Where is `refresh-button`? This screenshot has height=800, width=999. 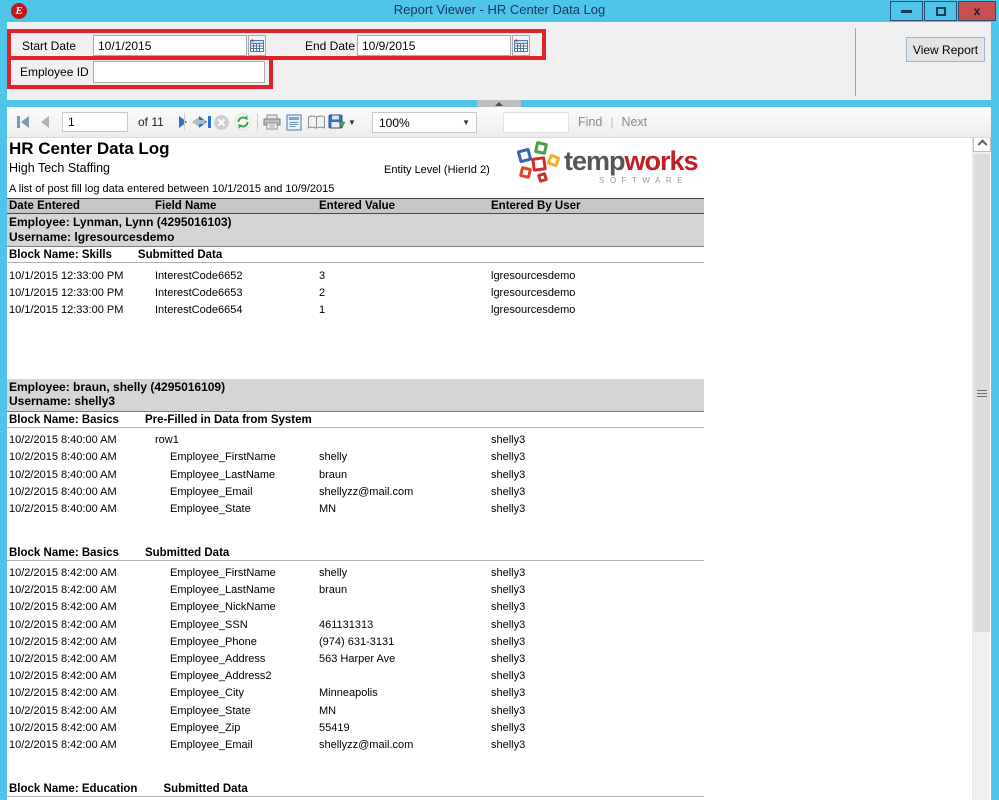
refresh-button is located at coordinates (243, 122).